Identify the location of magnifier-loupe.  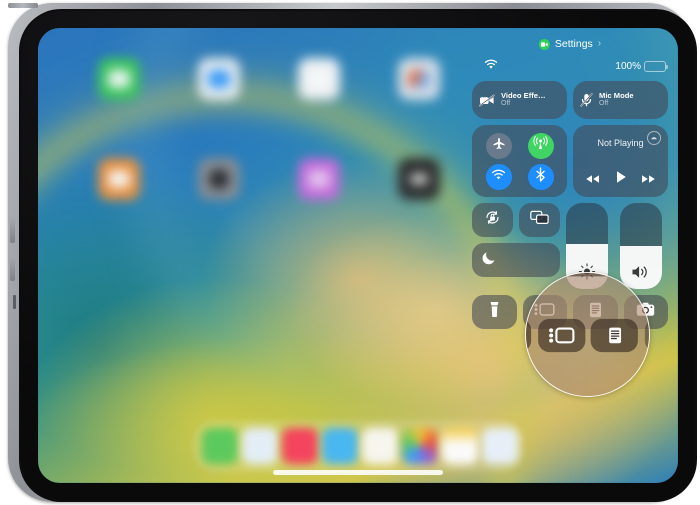
(587, 334).